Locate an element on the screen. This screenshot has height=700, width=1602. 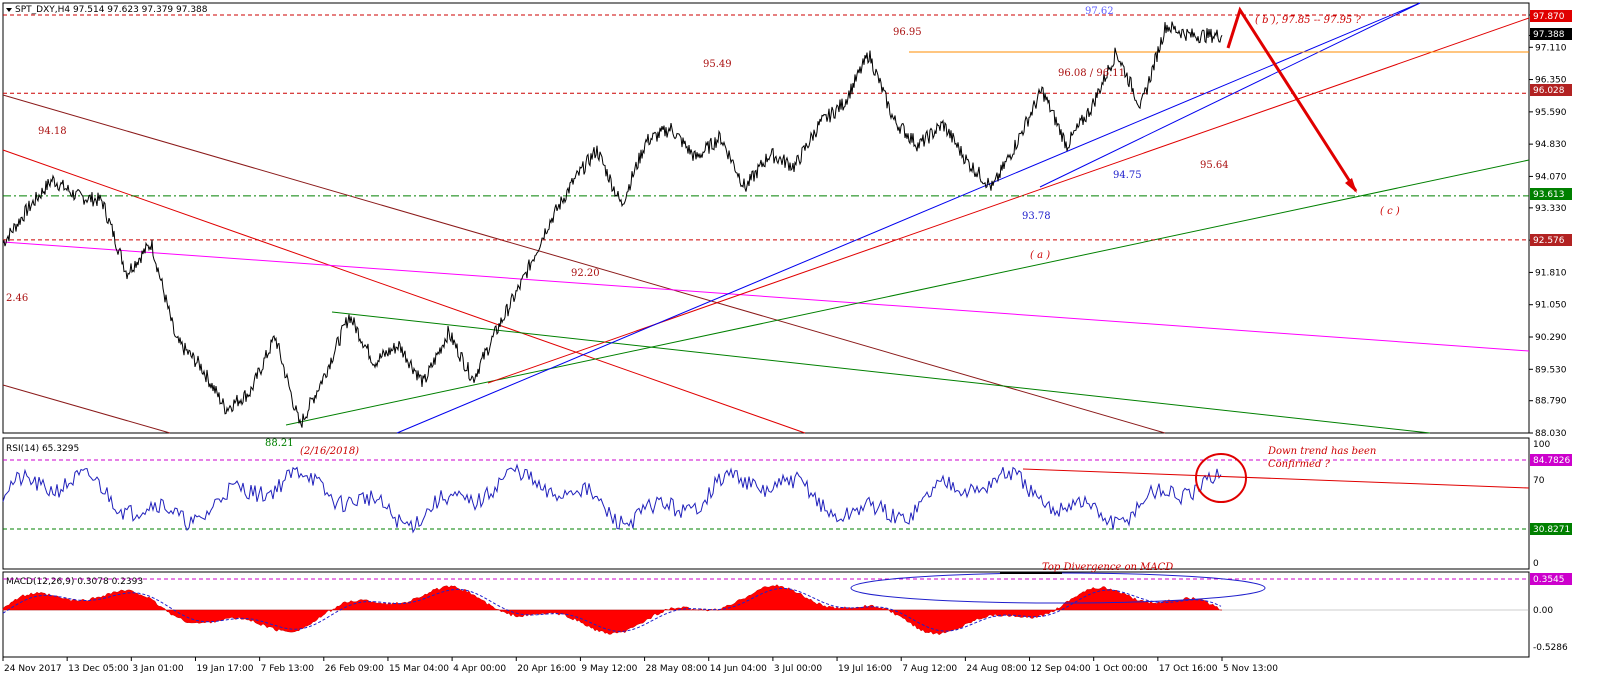
macd-histogram is located at coordinates (612, 610).